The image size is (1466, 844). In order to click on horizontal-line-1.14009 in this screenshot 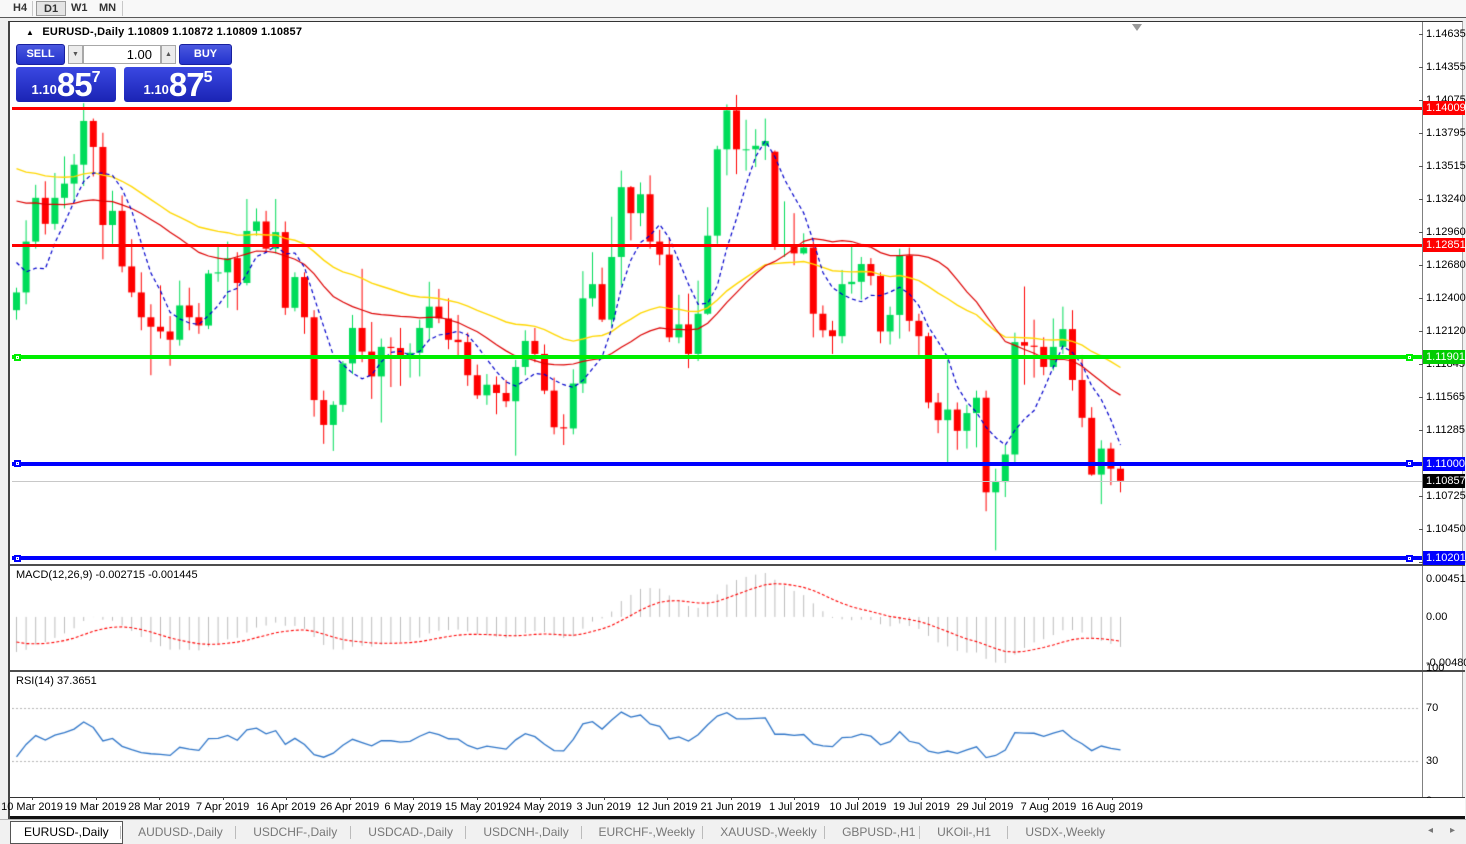, I will do `click(717, 108)`.